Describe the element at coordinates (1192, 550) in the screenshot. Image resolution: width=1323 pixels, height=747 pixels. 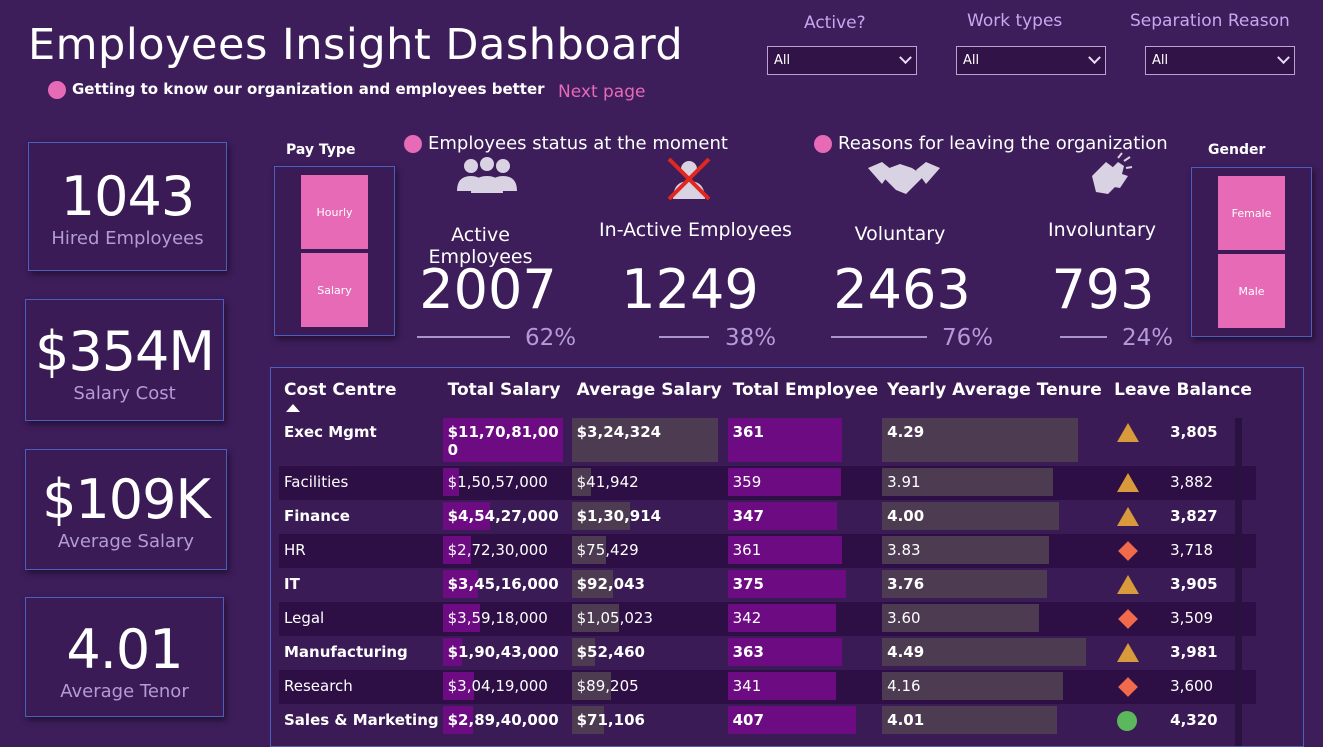
I see `leave-balance-text: 3,718` at that location.